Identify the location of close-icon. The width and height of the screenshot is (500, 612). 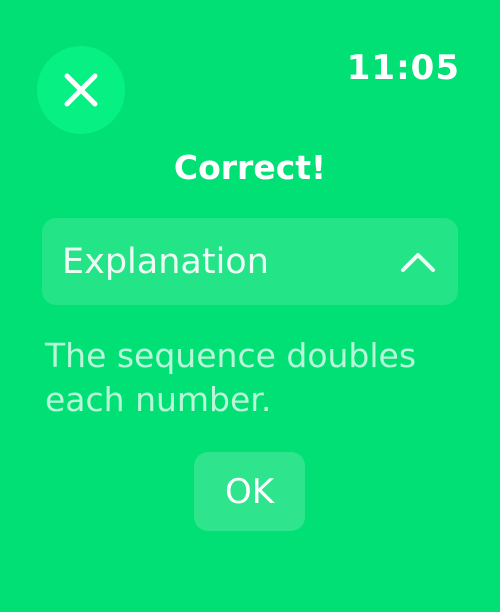
(81, 90).